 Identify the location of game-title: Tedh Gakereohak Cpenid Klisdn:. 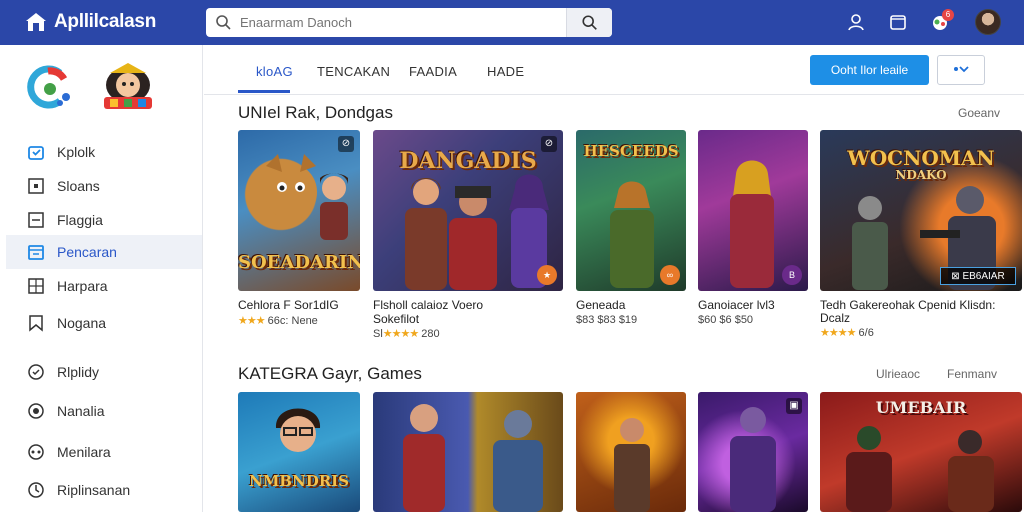
(907, 305).